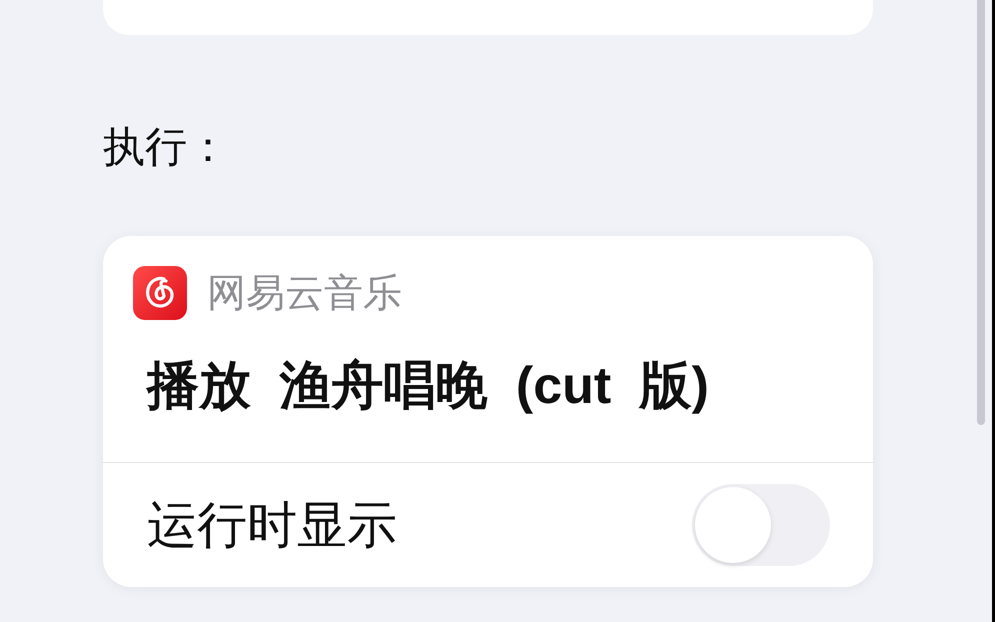 This screenshot has width=995, height=622. Describe the element at coordinates (272, 525) in the screenshot. I see `option-label: 运行时显示` at that location.